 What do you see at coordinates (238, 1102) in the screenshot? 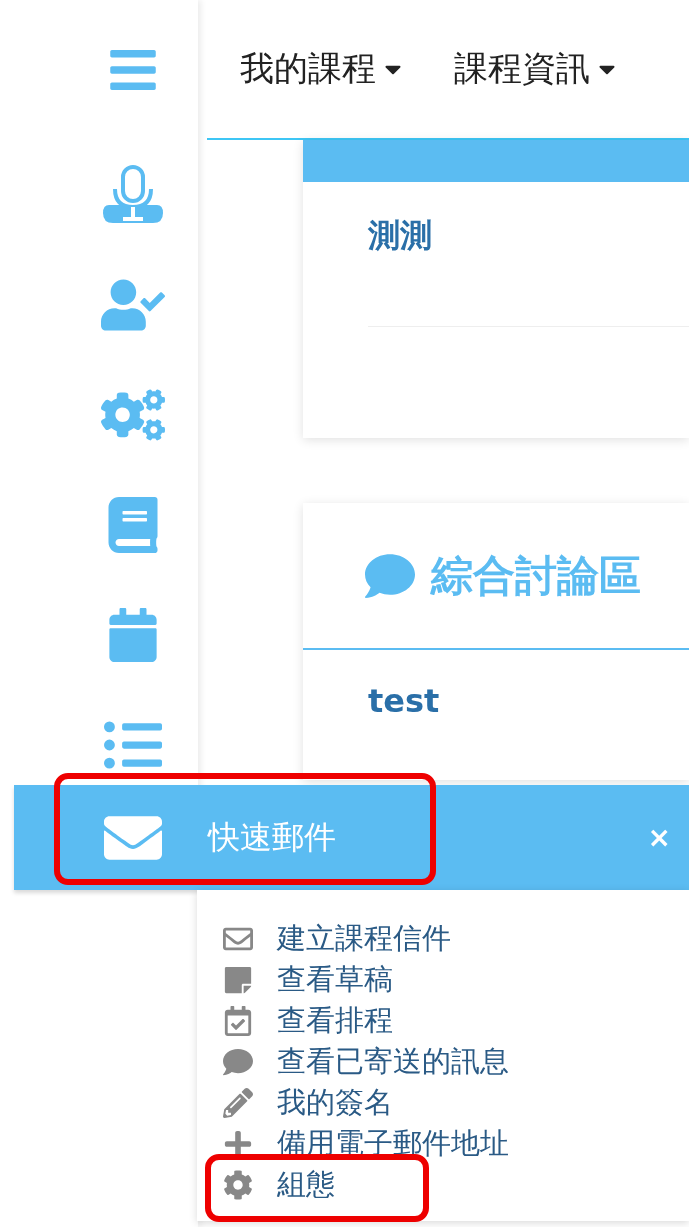
I see `pencil-icon` at bounding box center [238, 1102].